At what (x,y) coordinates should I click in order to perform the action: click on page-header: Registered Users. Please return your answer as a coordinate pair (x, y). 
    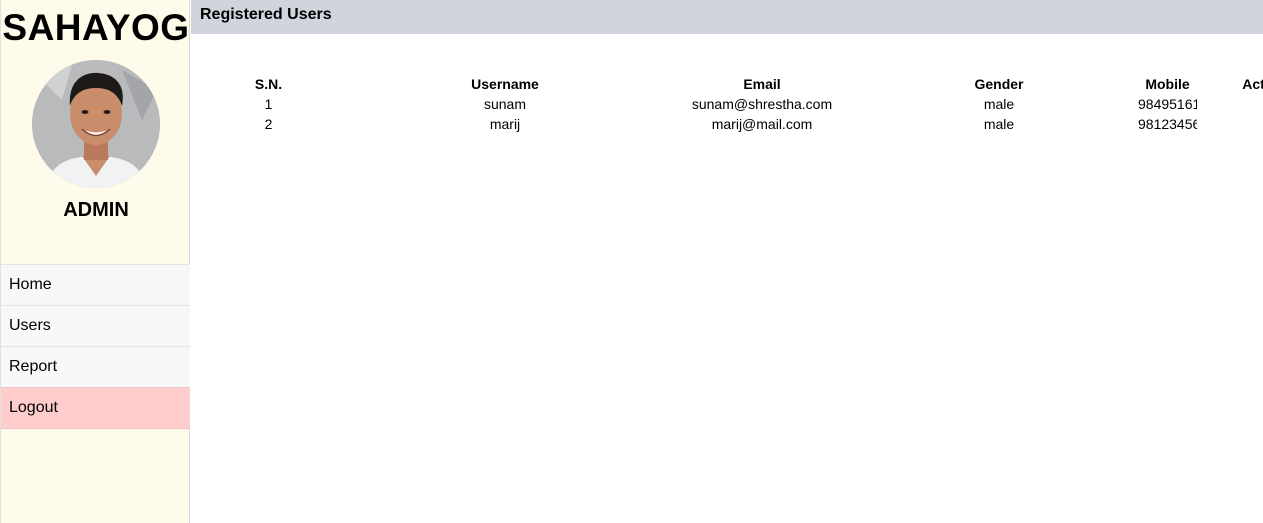
    Looking at the image, I should click on (727, 17).